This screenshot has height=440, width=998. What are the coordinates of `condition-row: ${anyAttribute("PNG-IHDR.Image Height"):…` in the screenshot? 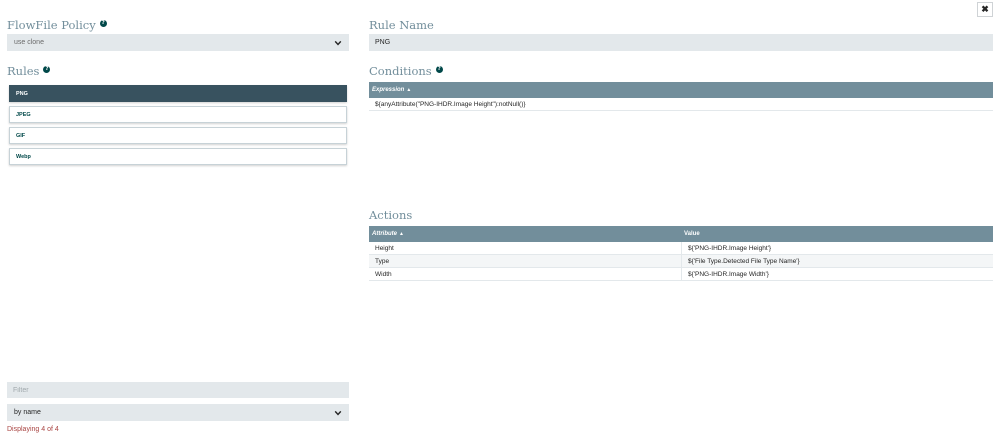 It's located at (681, 104).